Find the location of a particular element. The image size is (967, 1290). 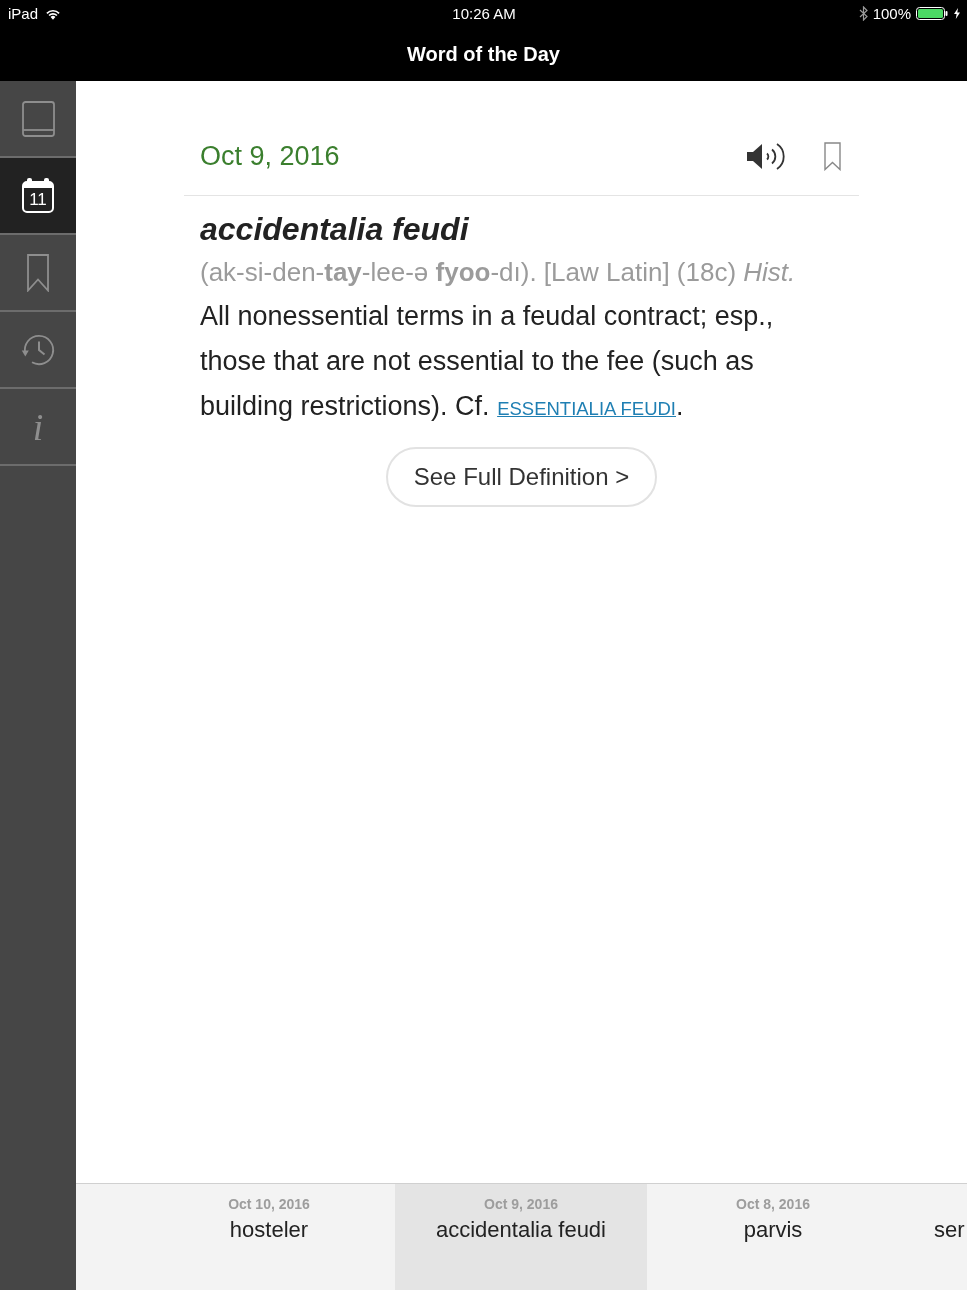

word-date: Oct 9, 2016 is located at coordinates (521, 1204).